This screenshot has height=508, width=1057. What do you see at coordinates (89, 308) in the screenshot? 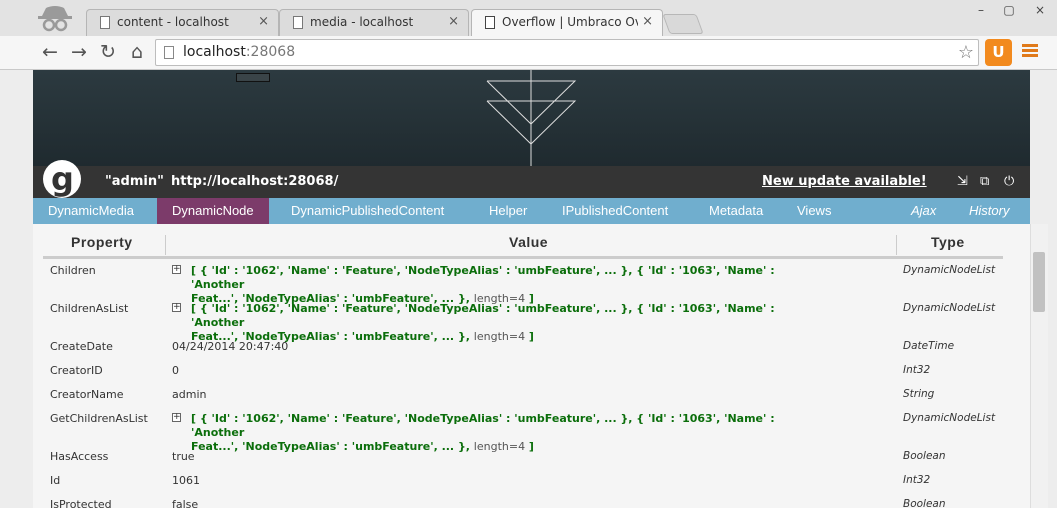
I see `property-name: ChildrenAsList` at bounding box center [89, 308].